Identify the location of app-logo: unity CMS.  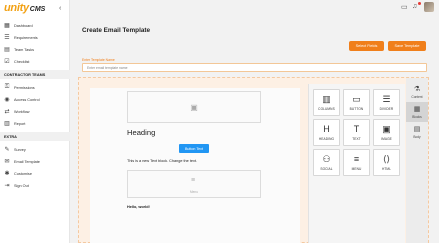
(24, 9).